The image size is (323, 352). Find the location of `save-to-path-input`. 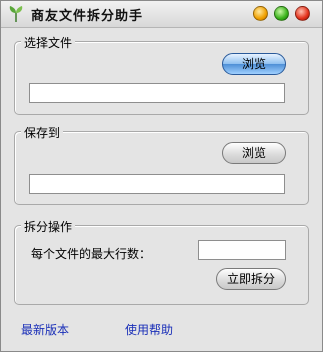

save-to-path-input is located at coordinates (157, 184).